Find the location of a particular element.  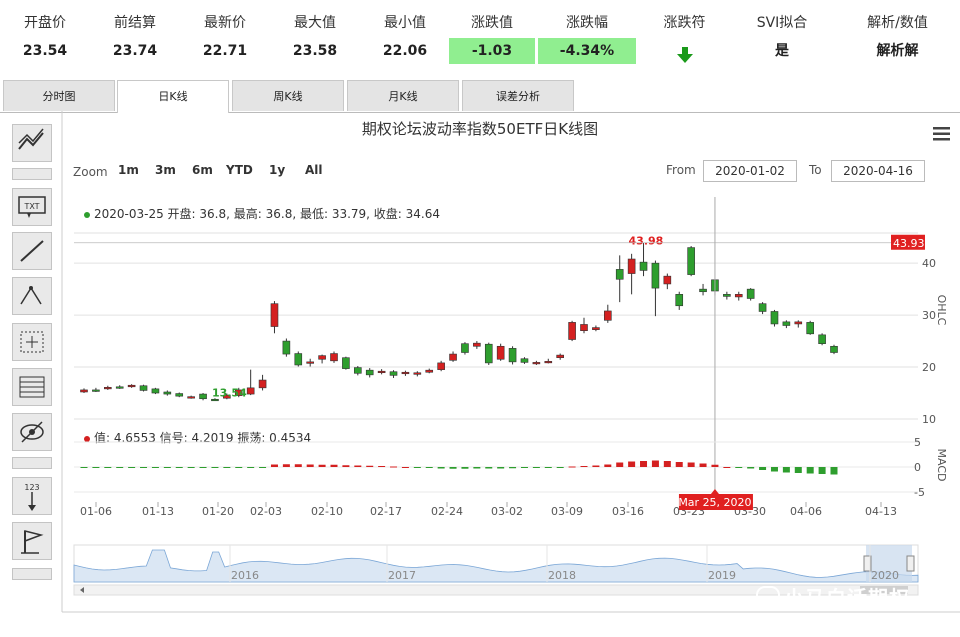

x-tick-label: 02-03 is located at coordinates (266, 511).